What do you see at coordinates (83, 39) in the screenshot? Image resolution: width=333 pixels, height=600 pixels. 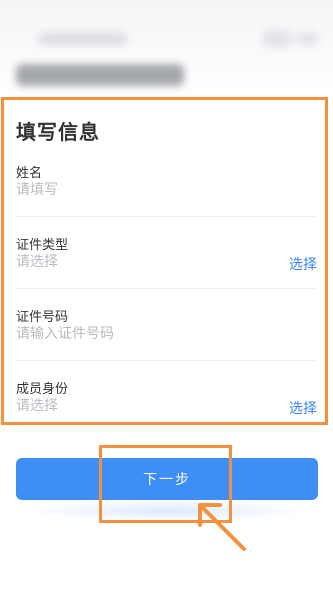 I see `blurred-status` at bounding box center [83, 39].